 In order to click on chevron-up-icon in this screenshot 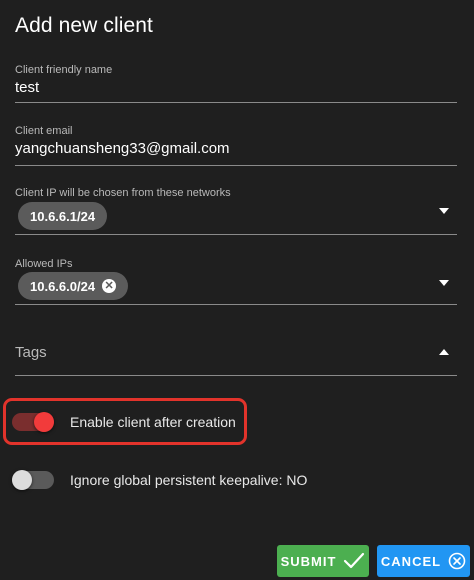, I will do `click(444, 352)`.